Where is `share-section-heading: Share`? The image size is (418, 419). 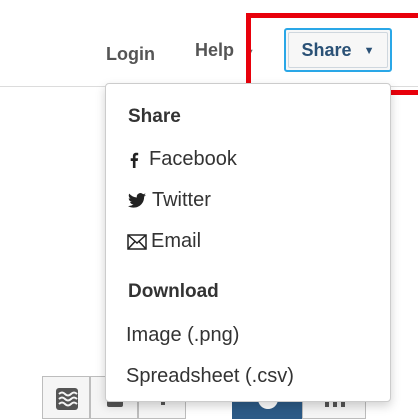 share-section-heading: Share is located at coordinates (154, 116).